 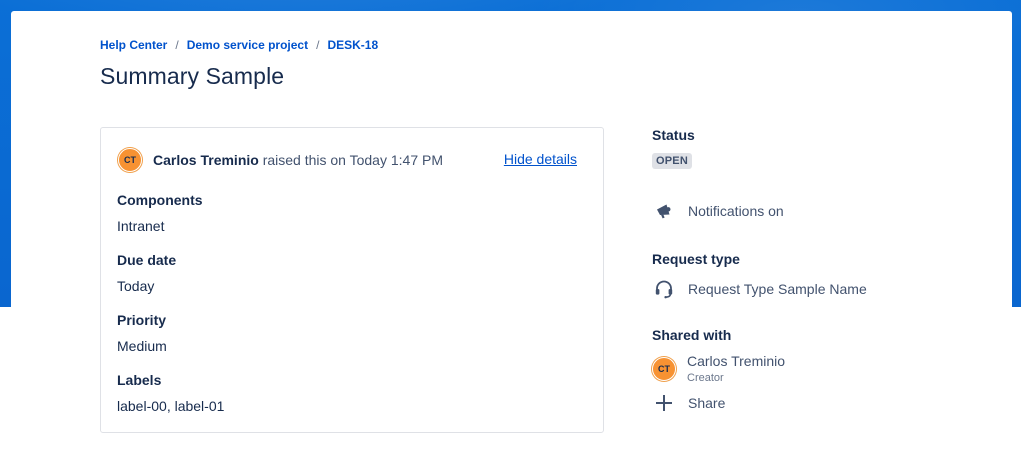 What do you see at coordinates (136, 286) in the screenshot?
I see `field-value-due-date: Today` at bounding box center [136, 286].